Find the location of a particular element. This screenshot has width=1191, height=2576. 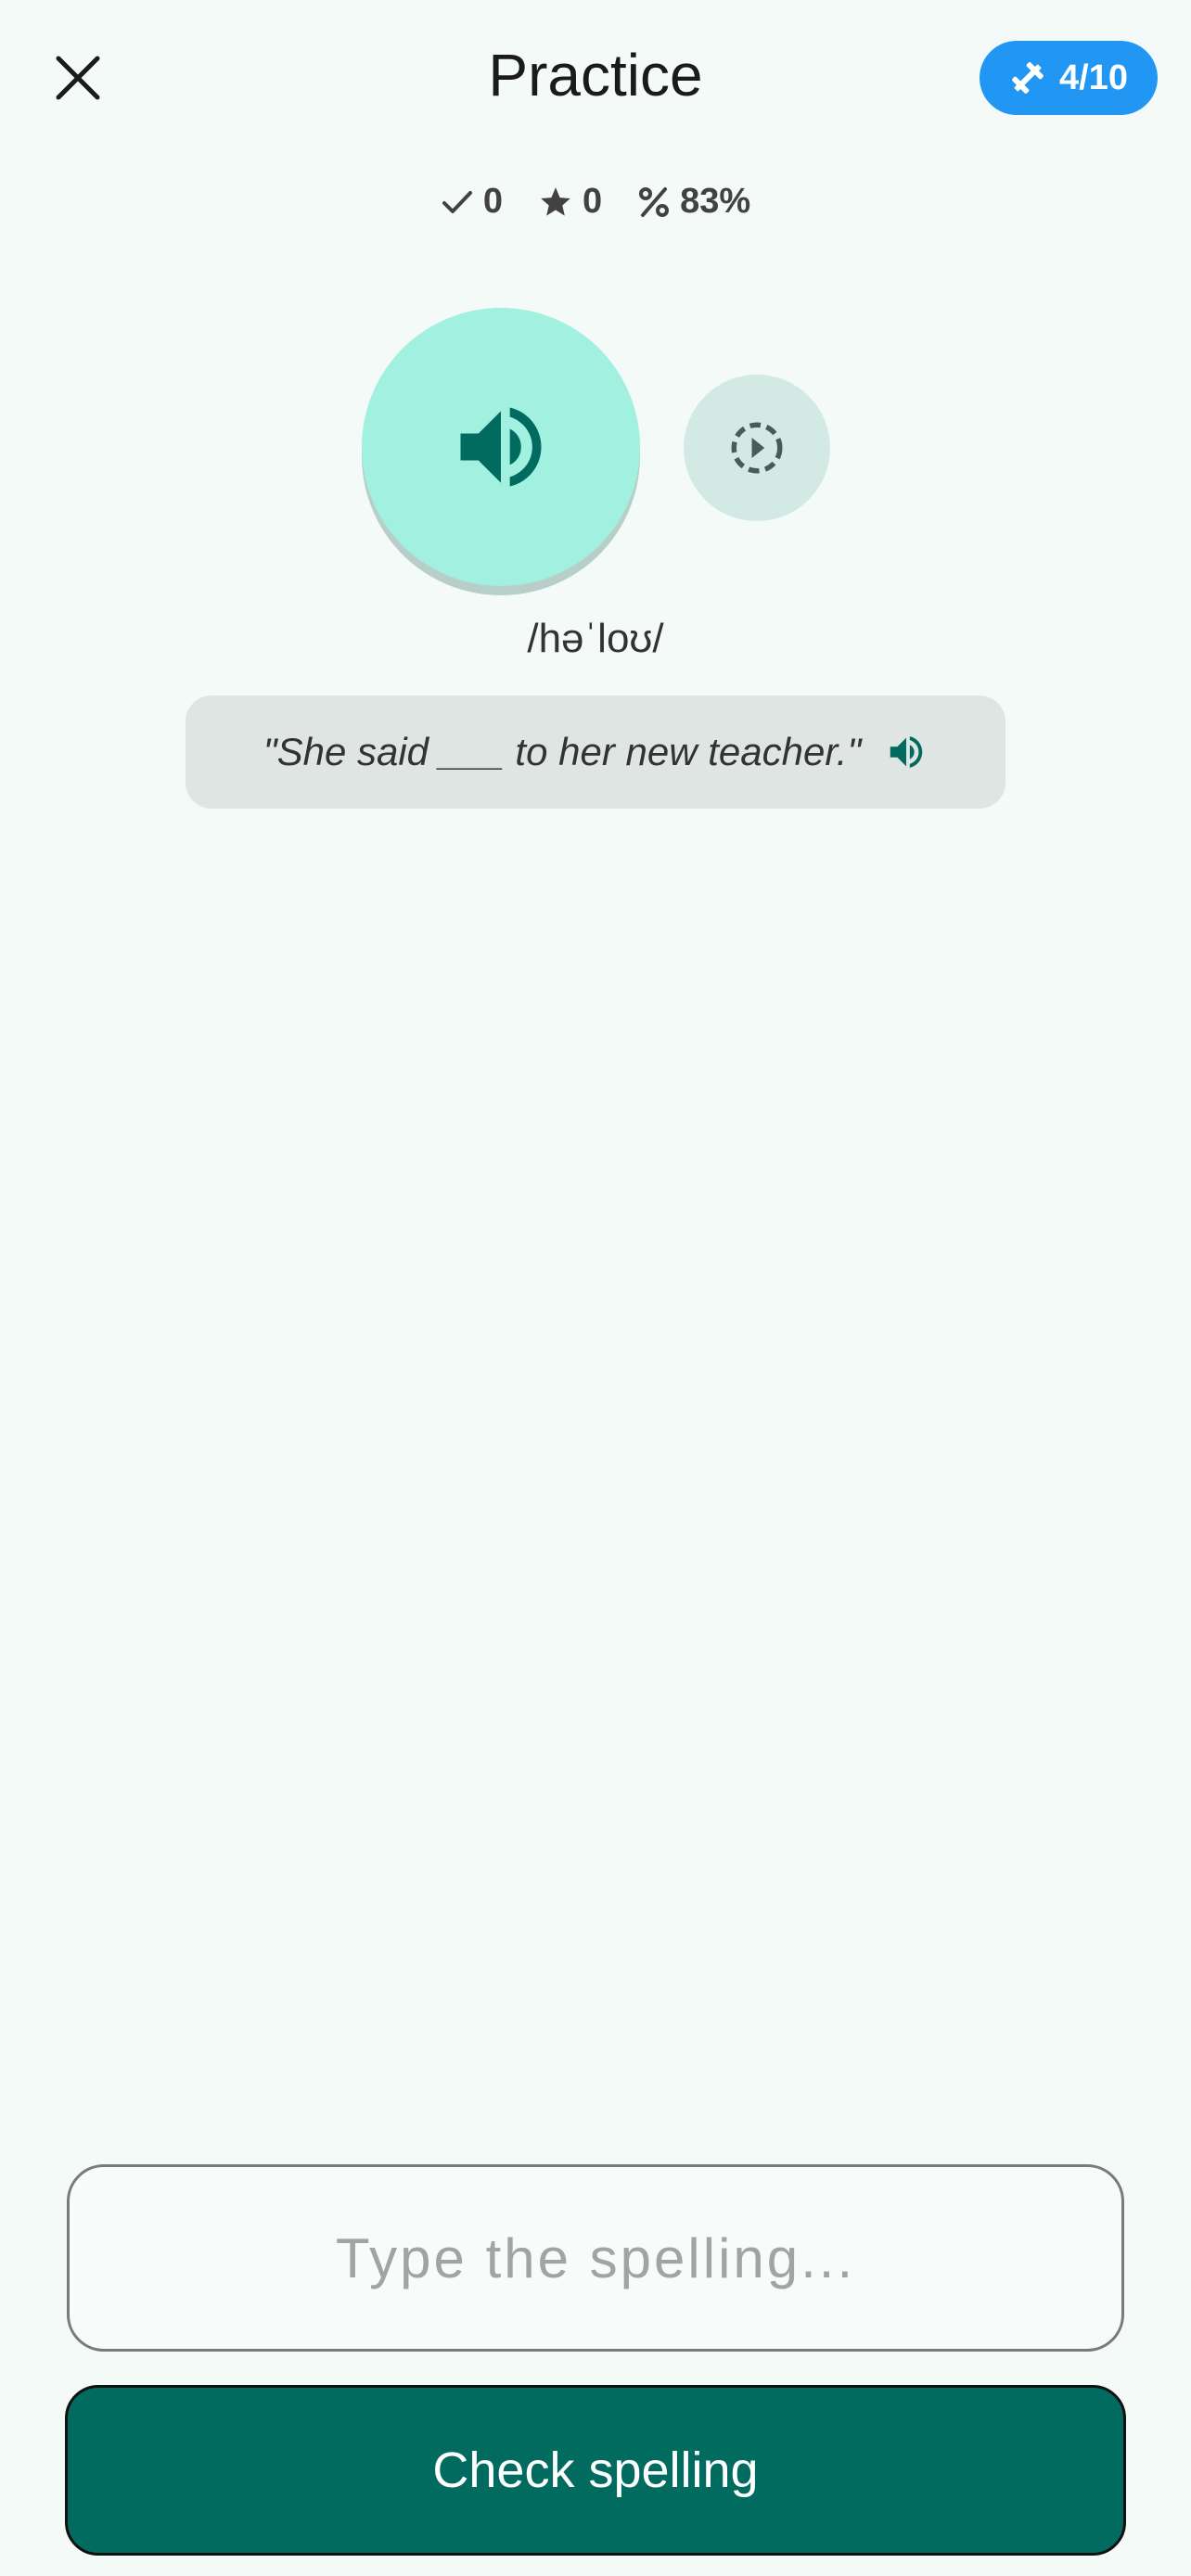

stats-row: 0 0 83% is located at coordinates (595, 202).